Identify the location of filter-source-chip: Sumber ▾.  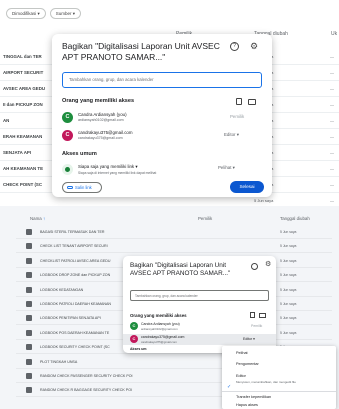
(65, 13).